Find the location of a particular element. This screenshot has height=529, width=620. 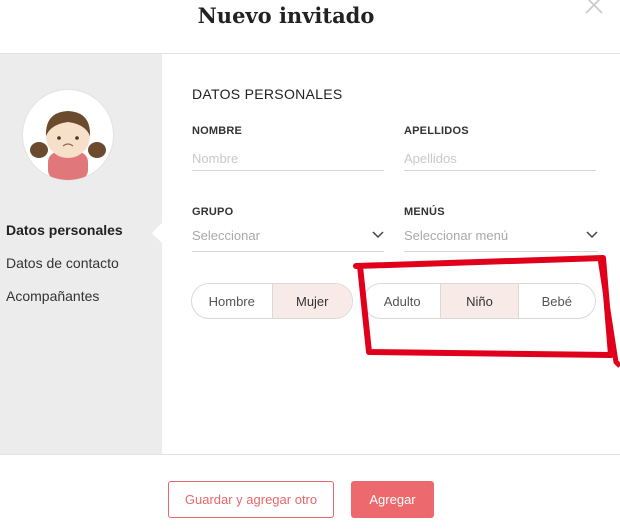

grupo-label: GRUPO is located at coordinates (213, 212).